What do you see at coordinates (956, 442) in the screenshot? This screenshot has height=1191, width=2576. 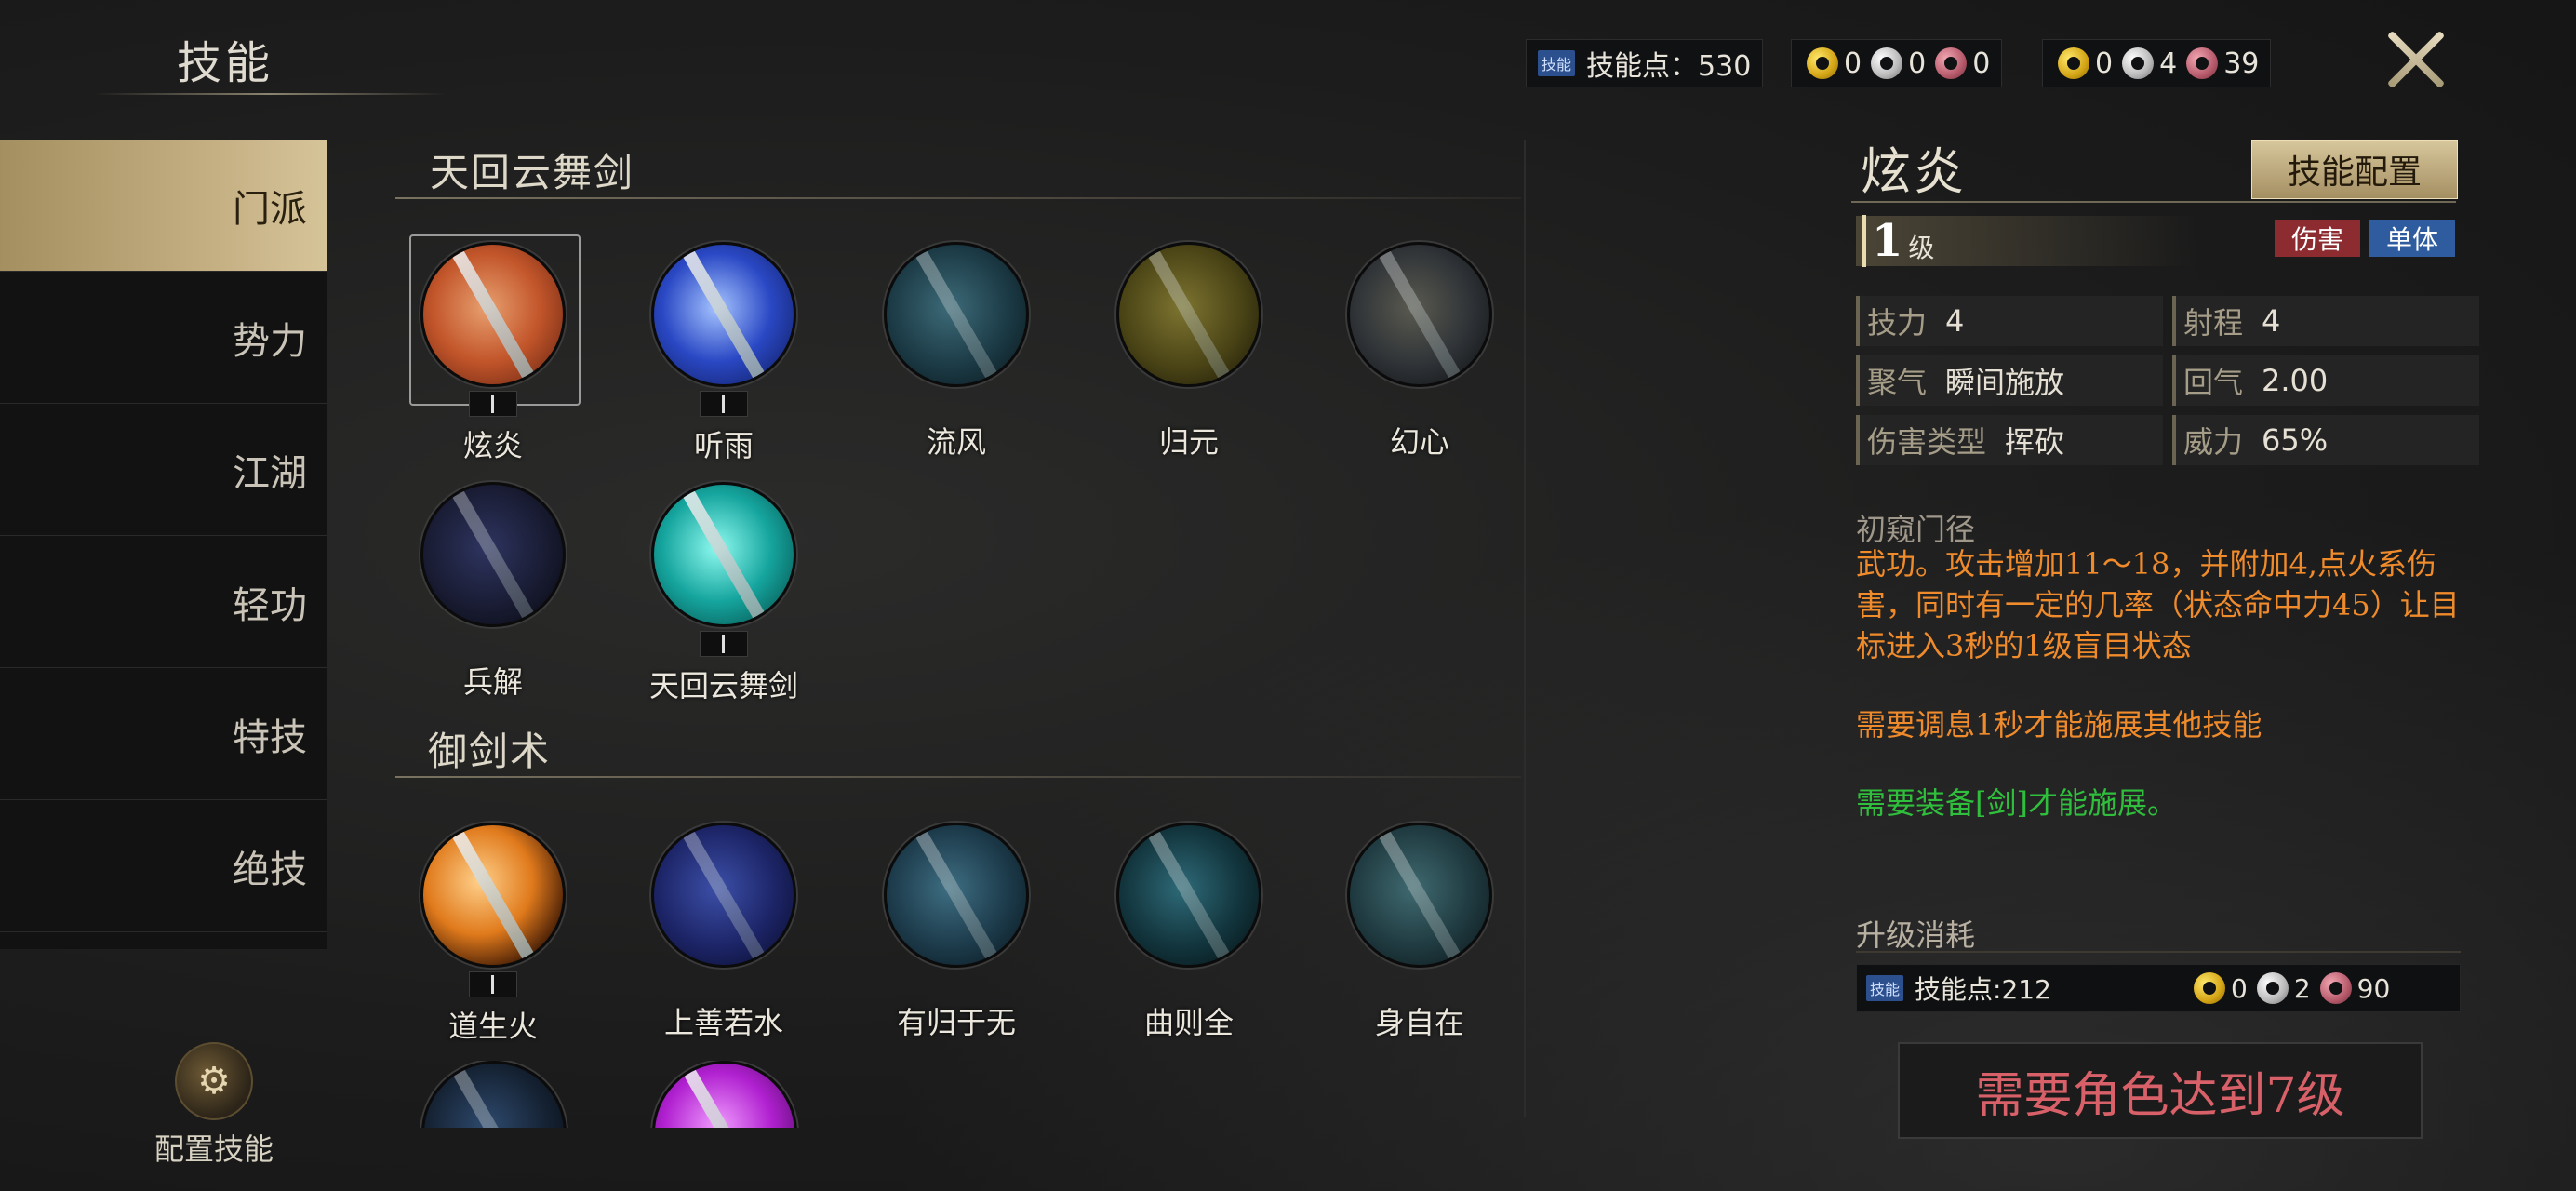 I see `skill-name: 流风` at bounding box center [956, 442].